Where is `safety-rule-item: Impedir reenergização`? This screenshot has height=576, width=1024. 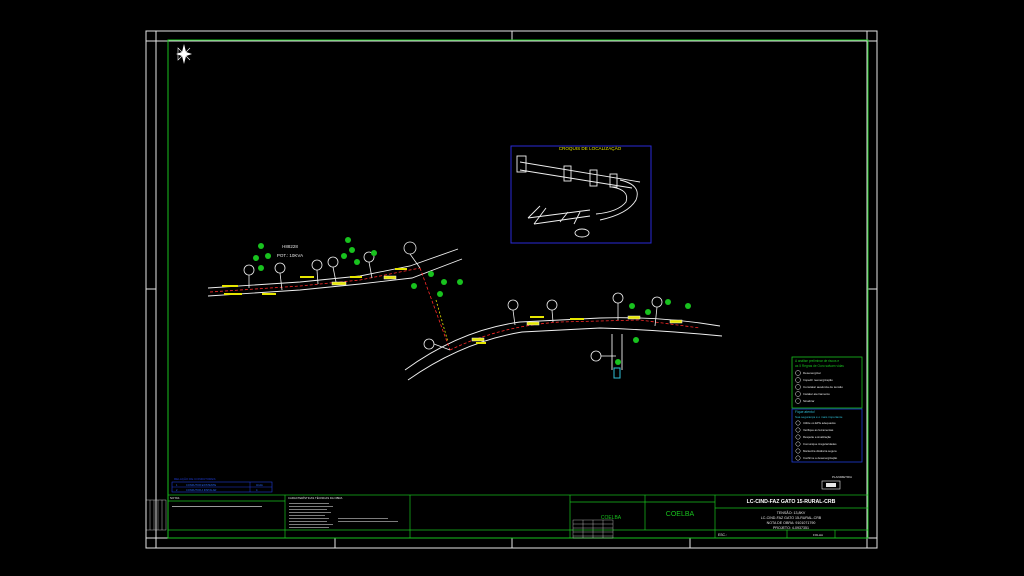
safety-rule-item: Impedir reenergização is located at coordinates (818, 380).